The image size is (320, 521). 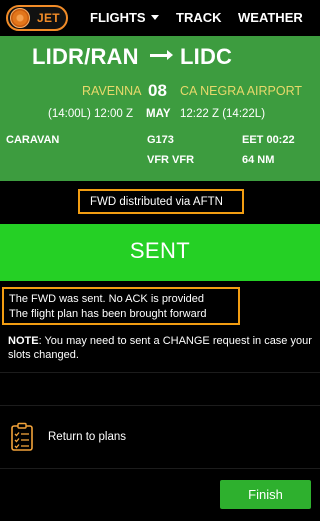 I want to click on flight-day: 08, so click(x=157, y=90).